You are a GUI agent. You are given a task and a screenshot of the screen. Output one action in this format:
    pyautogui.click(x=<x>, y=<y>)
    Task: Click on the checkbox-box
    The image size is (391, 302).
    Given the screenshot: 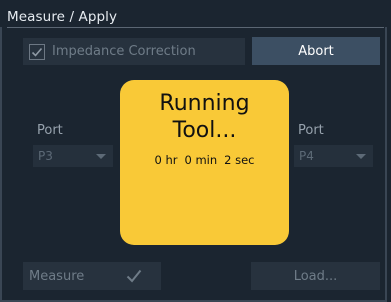 What is the action you would take?
    pyautogui.click(x=37, y=51)
    